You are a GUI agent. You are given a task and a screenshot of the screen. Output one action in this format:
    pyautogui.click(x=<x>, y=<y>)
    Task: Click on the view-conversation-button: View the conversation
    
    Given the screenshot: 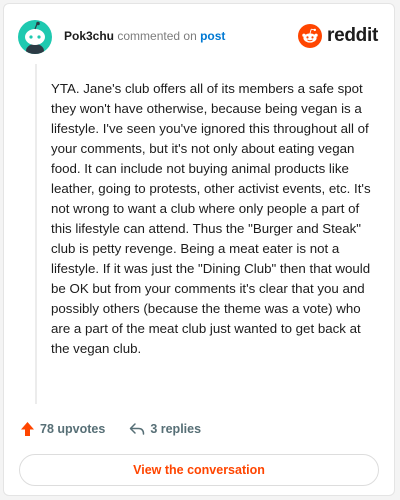 What is the action you would take?
    pyautogui.click(x=199, y=470)
    